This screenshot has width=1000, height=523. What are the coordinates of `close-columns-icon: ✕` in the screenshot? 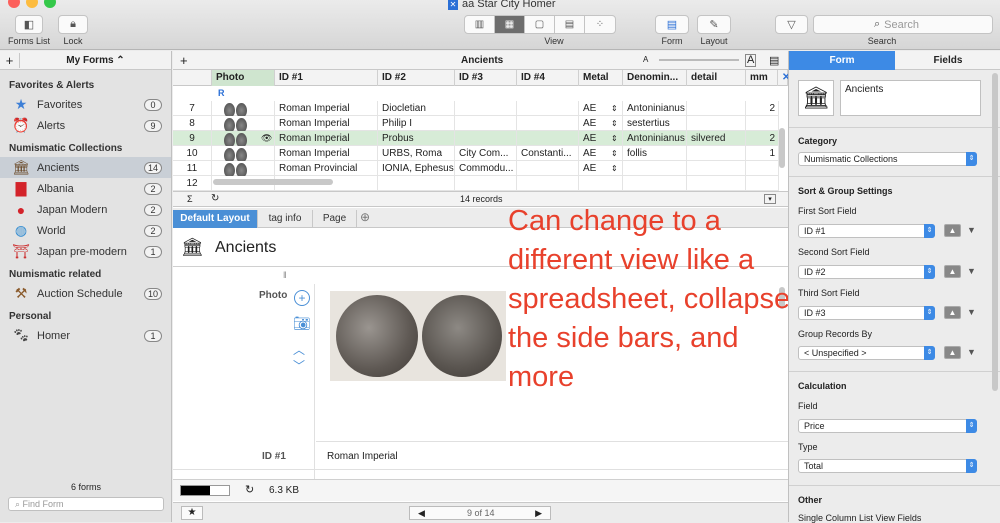 It's located at (784, 78).